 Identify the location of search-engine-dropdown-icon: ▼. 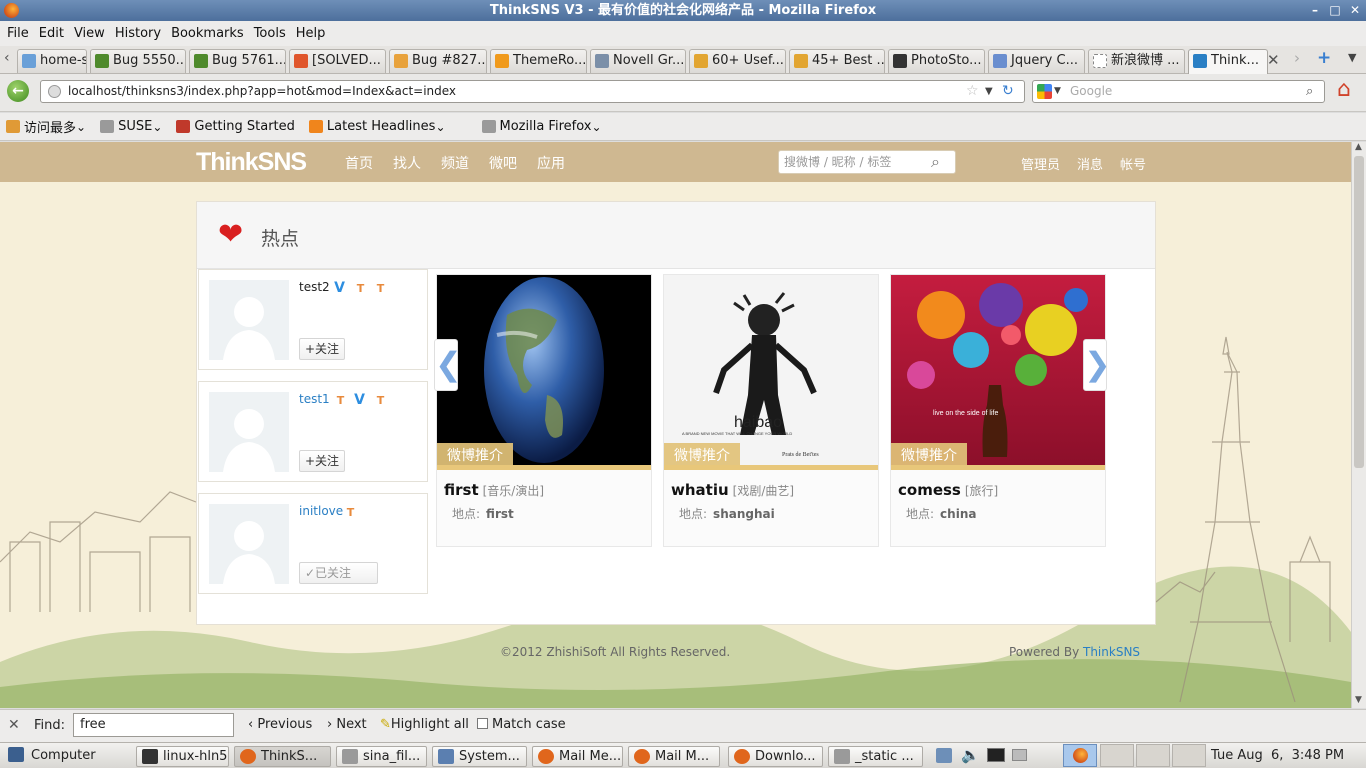
(1057, 91).